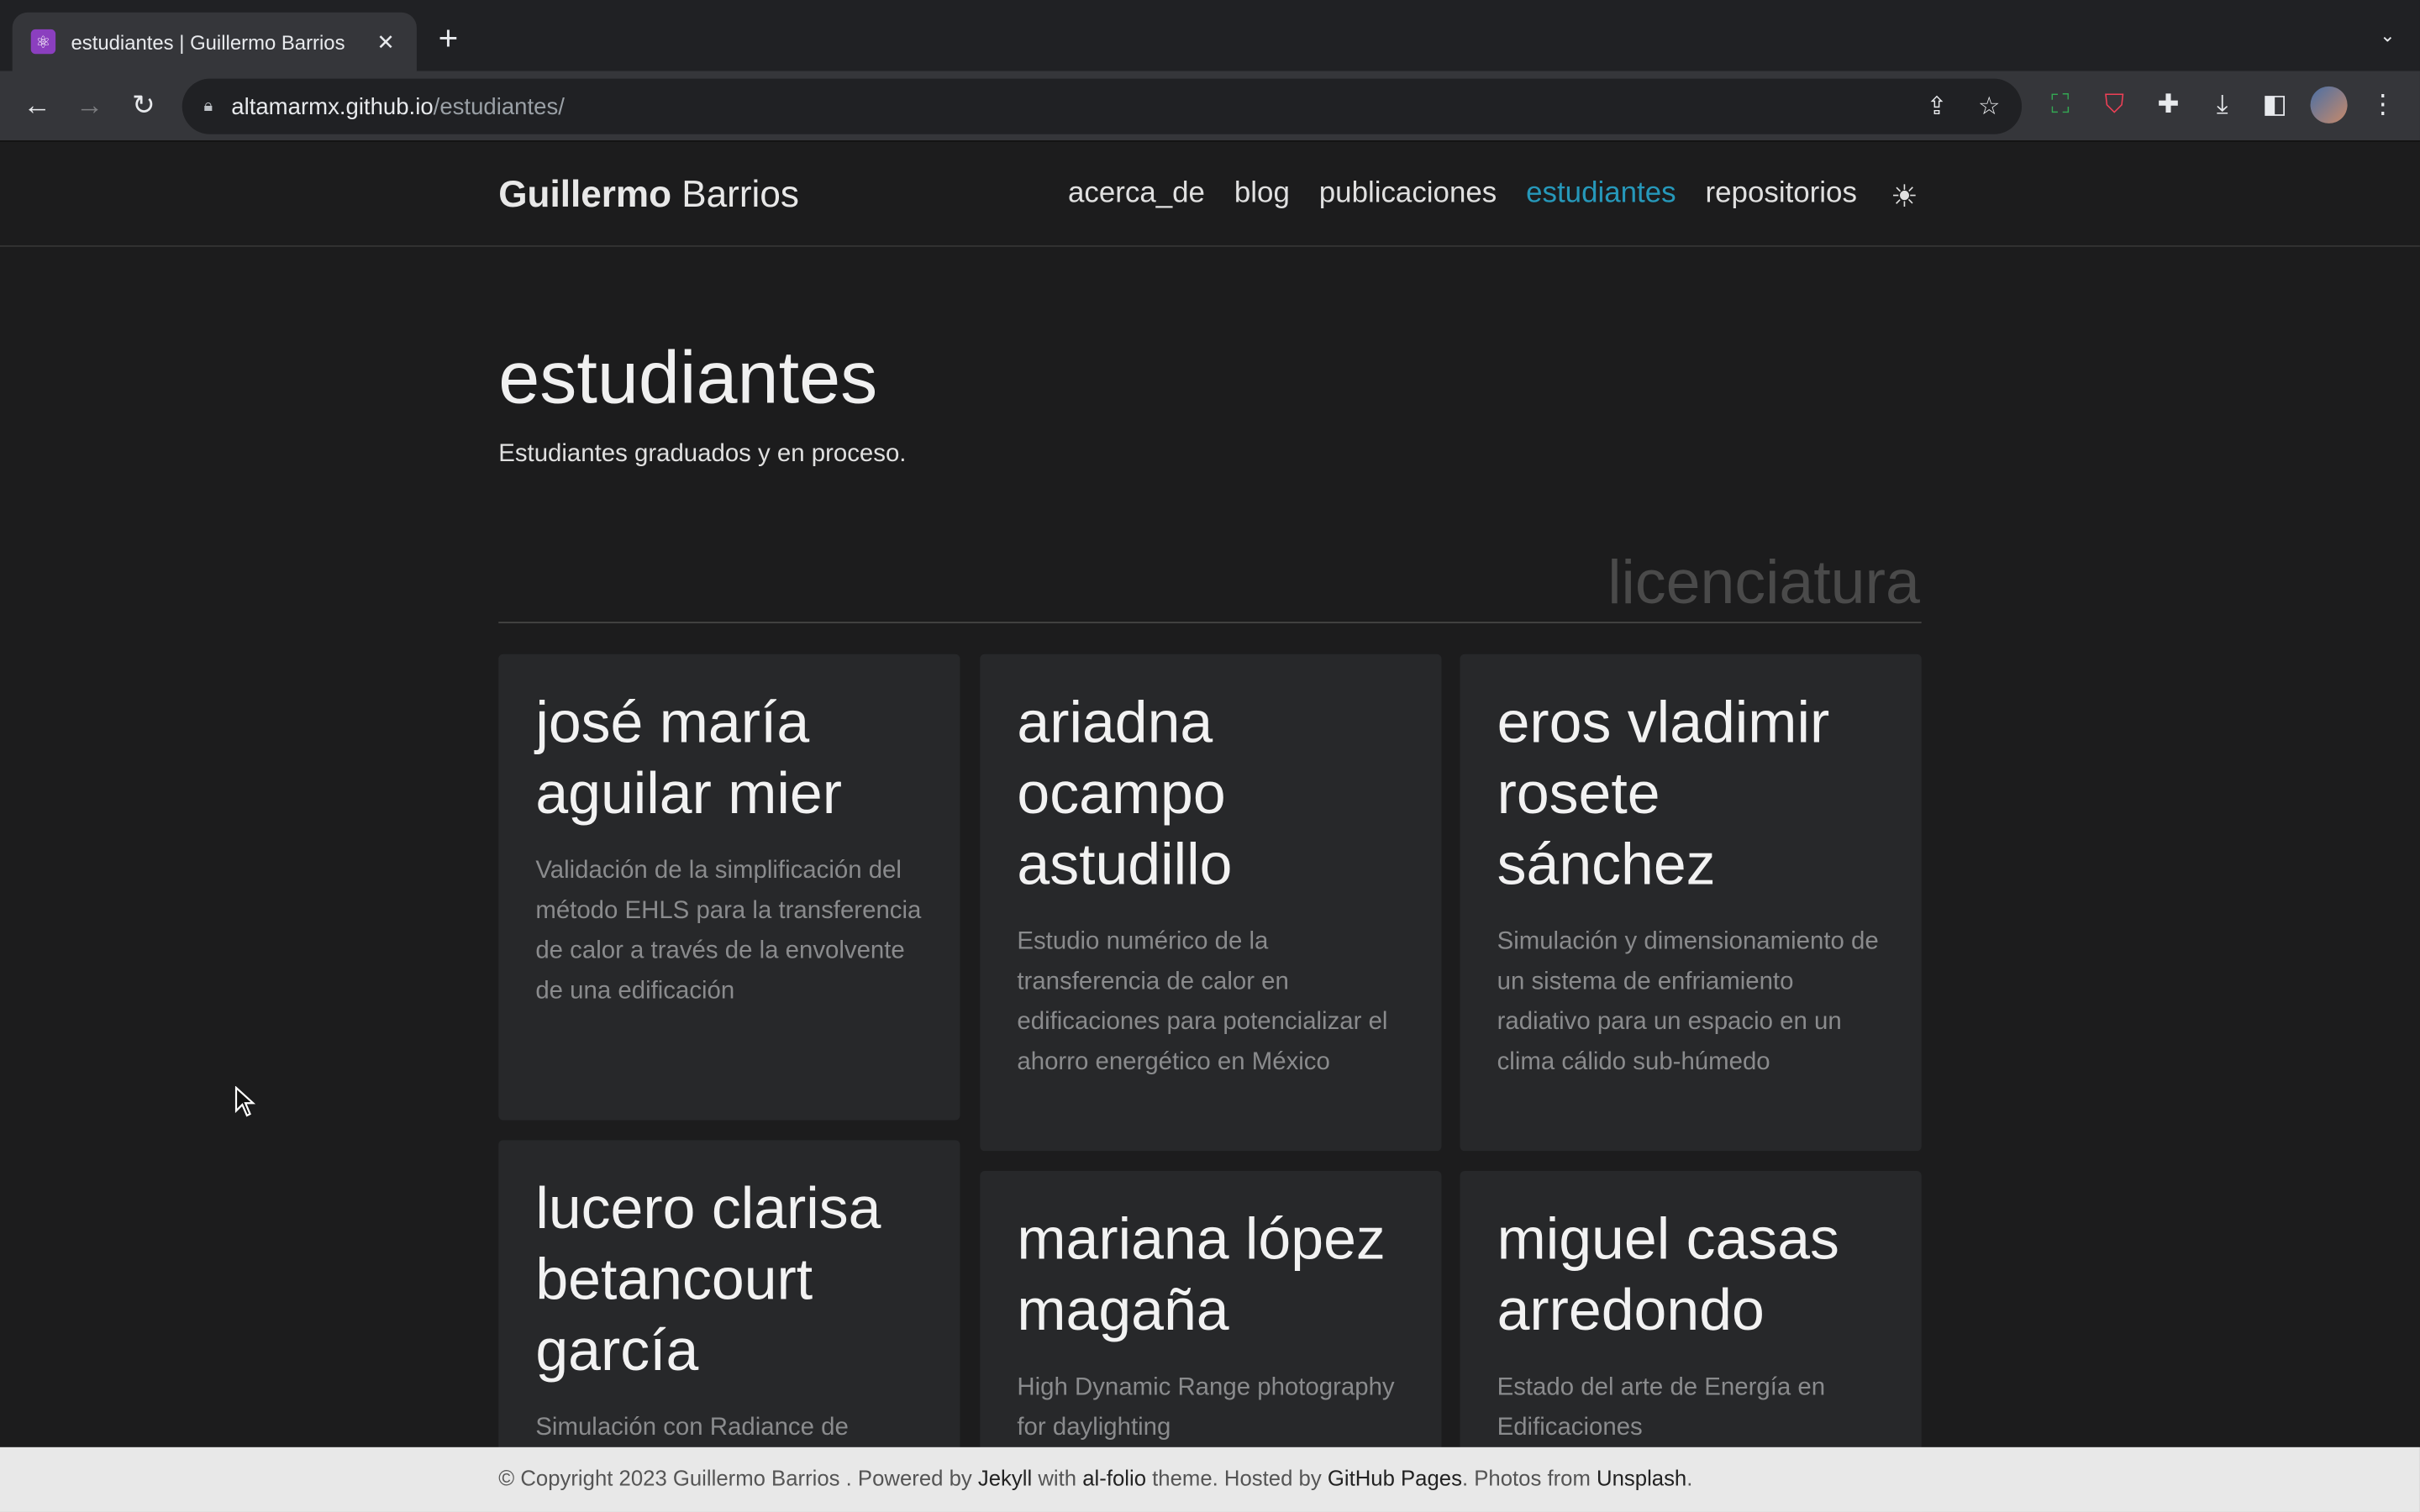  Describe the element at coordinates (1005, 1478) in the screenshot. I see `jekyll-link: Jekyll` at that location.